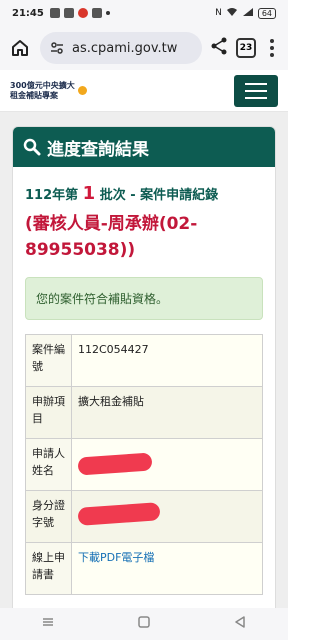 This screenshot has height=640, width=320. What do you see at coordinates (89, 193) in the screenshot?
I see `batch-number: 1` at bounding box center [89, 193].